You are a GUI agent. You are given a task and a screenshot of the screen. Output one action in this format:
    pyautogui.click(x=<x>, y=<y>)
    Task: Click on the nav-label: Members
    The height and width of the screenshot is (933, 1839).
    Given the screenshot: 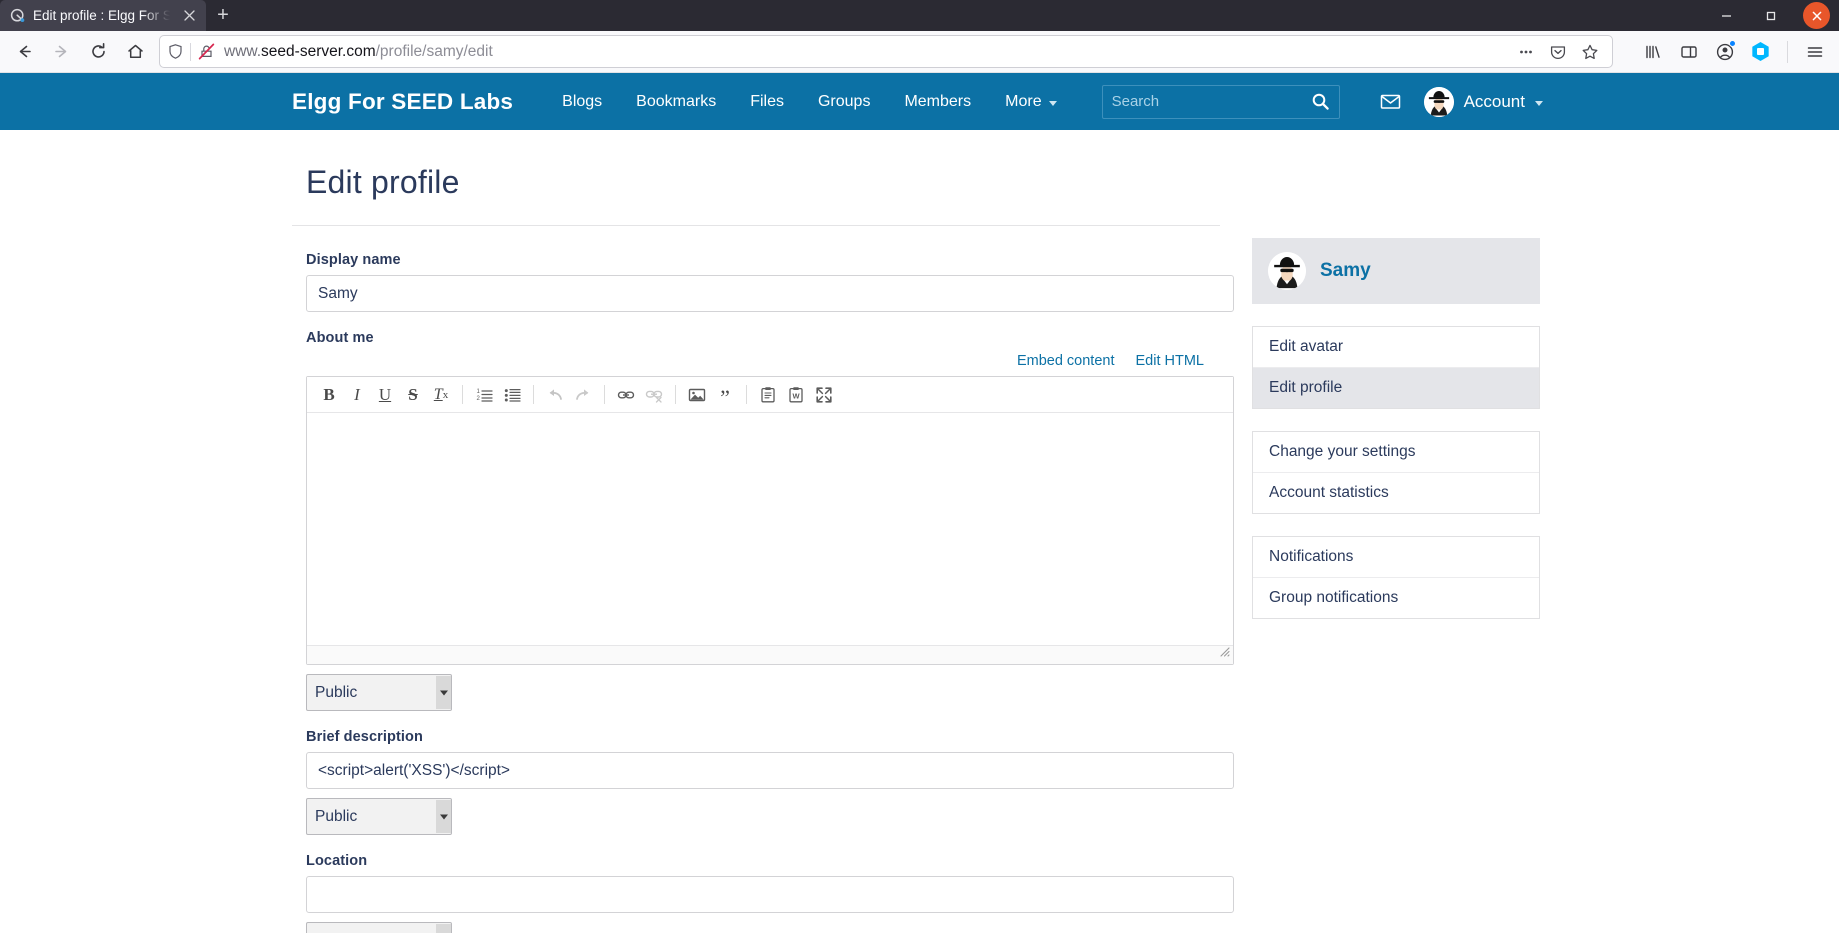 What is the action you would take?
    pyautogui.click(x=938, y=101)
    